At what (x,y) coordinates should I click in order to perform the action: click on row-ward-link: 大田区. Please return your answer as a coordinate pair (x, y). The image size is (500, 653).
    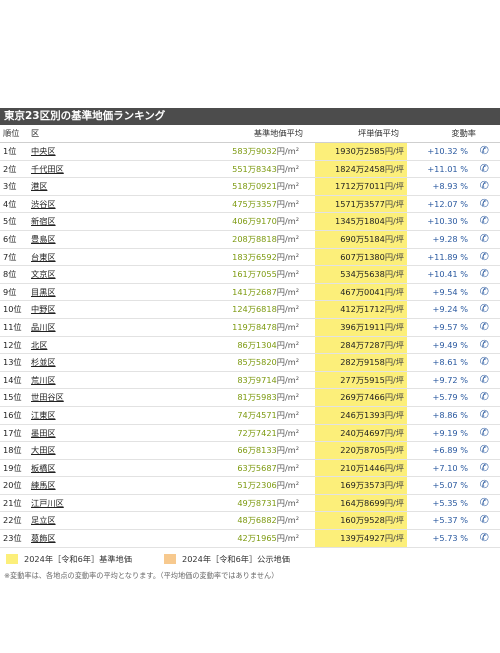
    Looking at the image, I should click on (43, 450).